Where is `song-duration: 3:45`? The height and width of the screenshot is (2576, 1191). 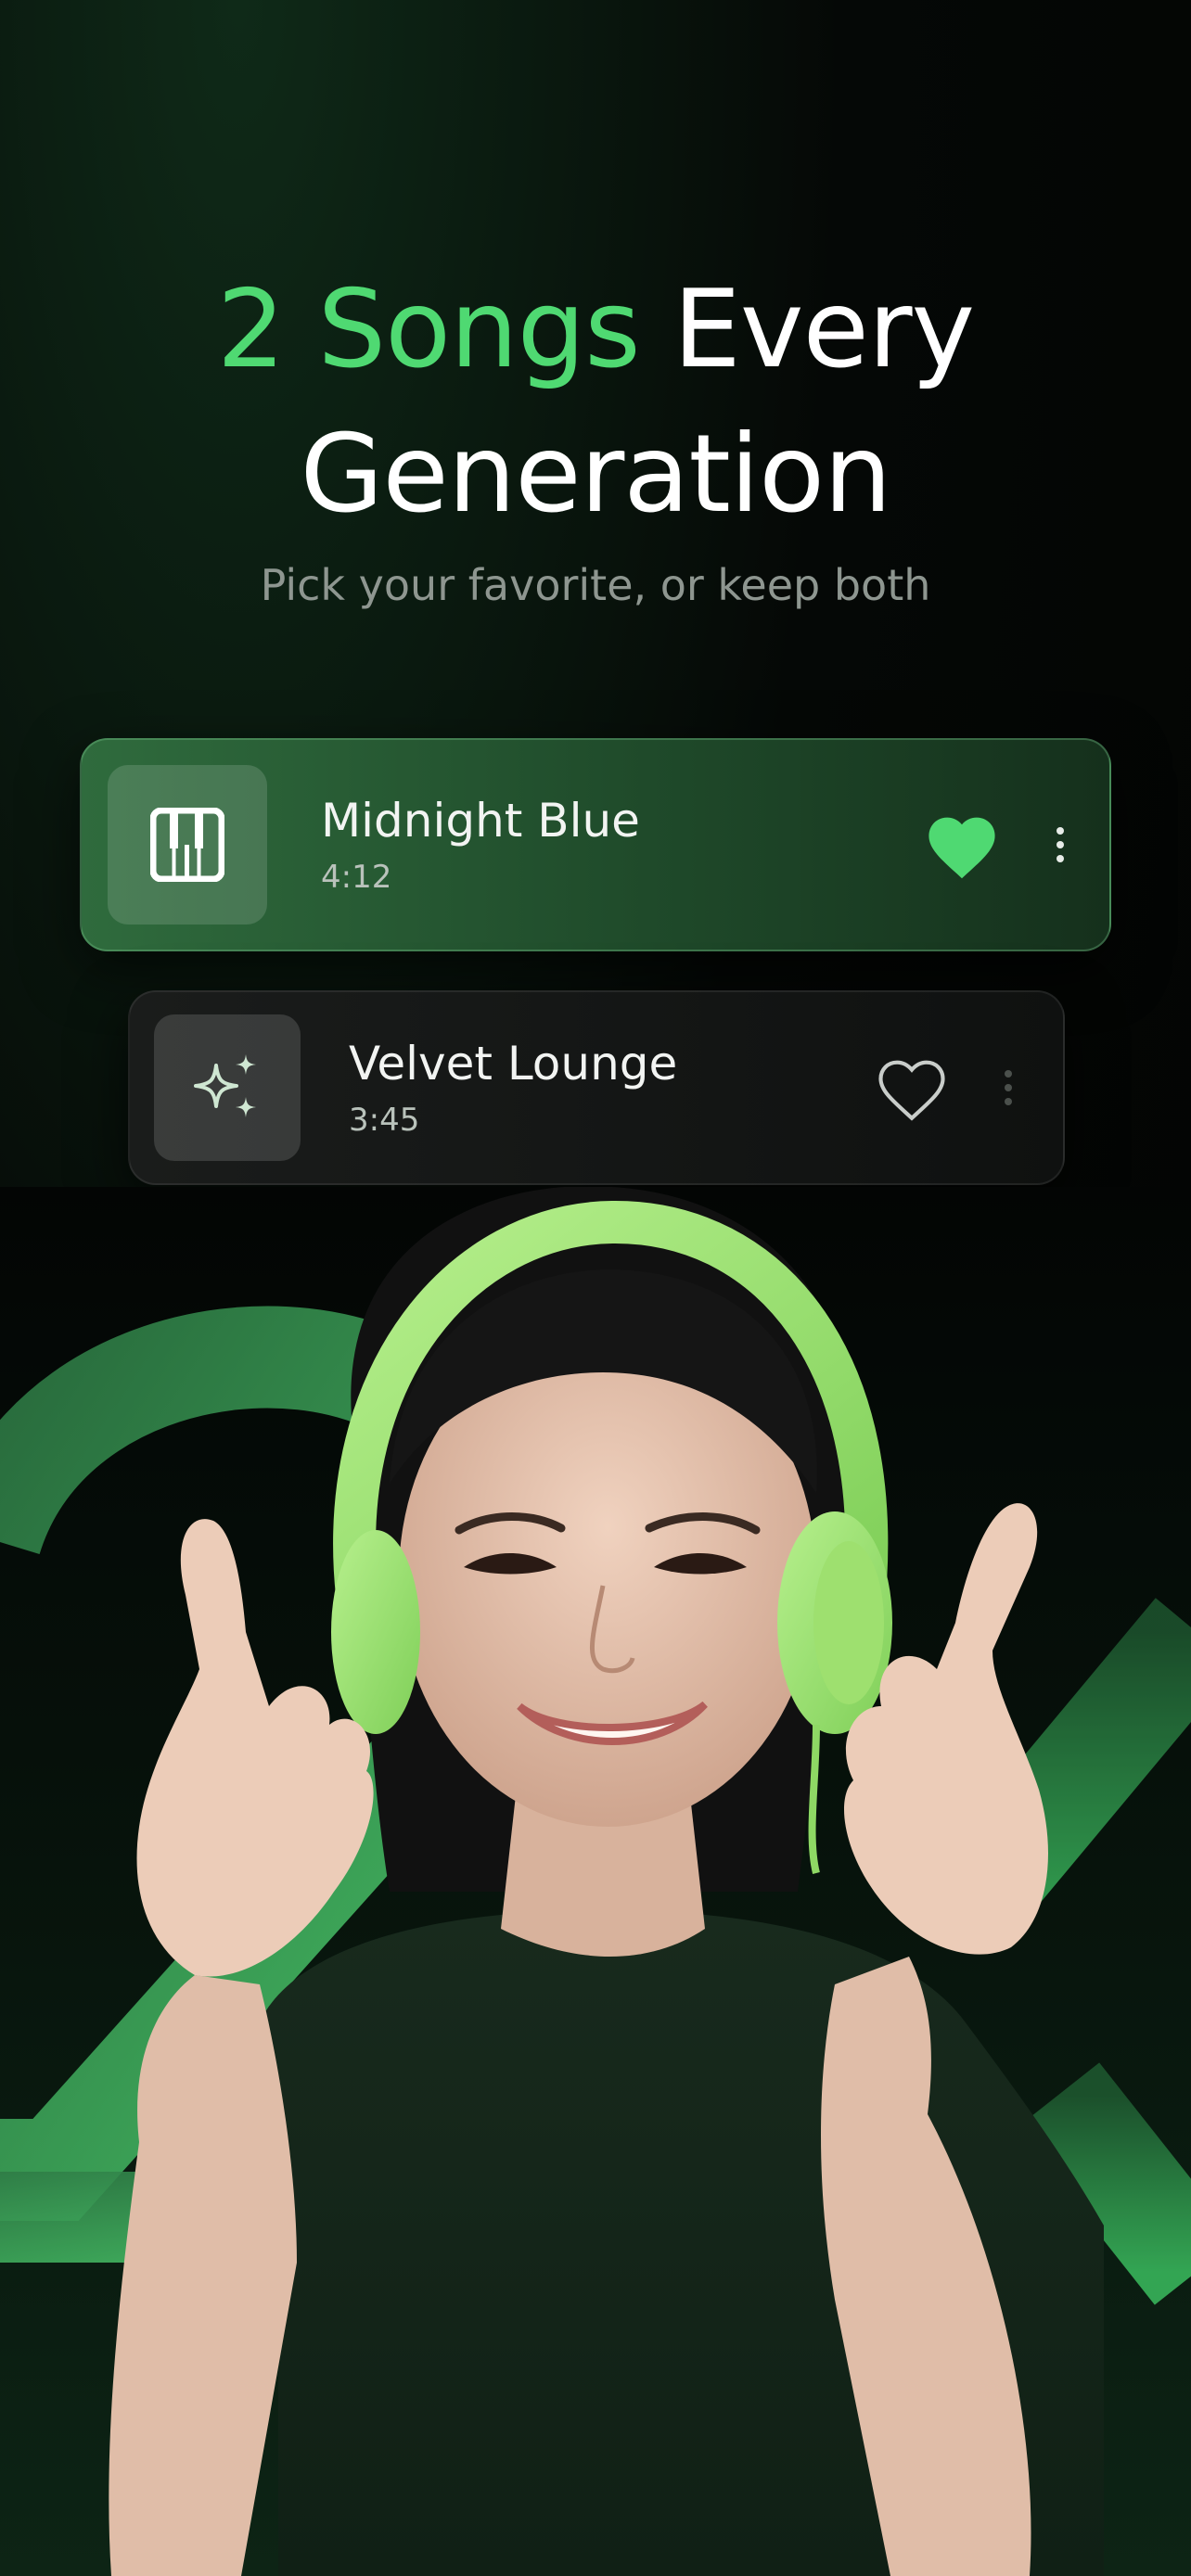 song-duration: 3:45 is located at coordinates (385, 1120).